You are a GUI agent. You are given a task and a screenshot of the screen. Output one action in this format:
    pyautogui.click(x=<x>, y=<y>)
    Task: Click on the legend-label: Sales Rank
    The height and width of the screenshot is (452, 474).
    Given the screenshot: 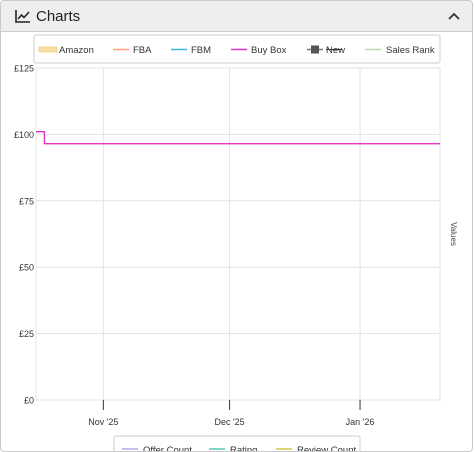 What is the action you would take?
    pyautogui.click(x=410, y=50)
    